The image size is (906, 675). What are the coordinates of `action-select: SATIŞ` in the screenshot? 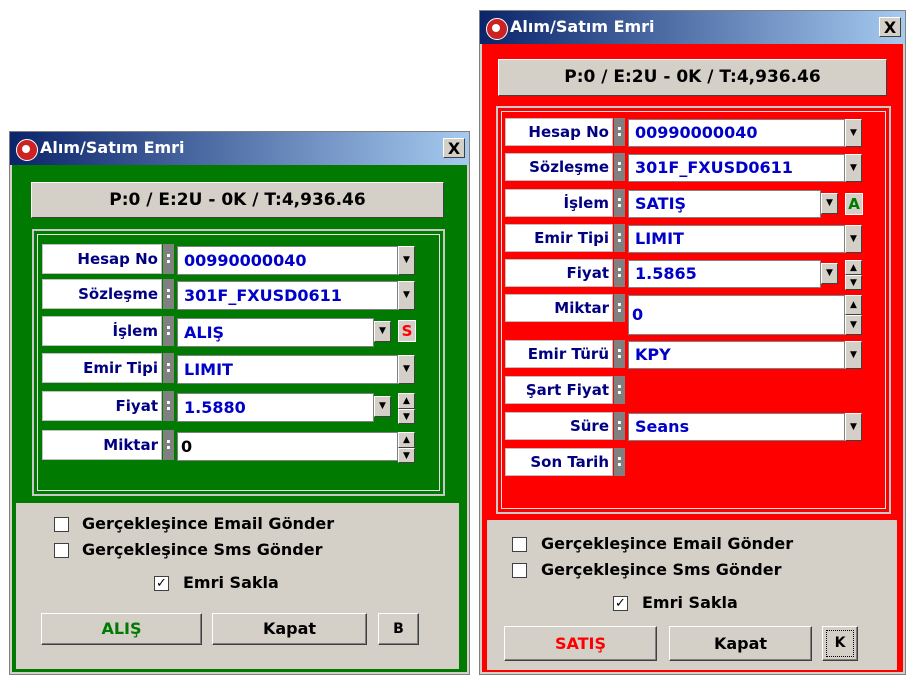 It's located at (724, 204).